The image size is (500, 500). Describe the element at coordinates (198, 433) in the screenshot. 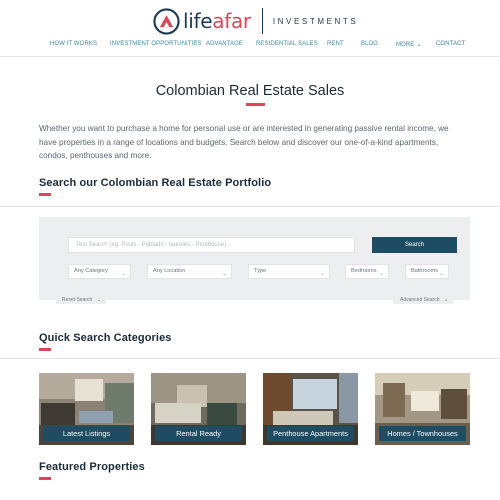

I see `category-label: Rental Ready` at that location.